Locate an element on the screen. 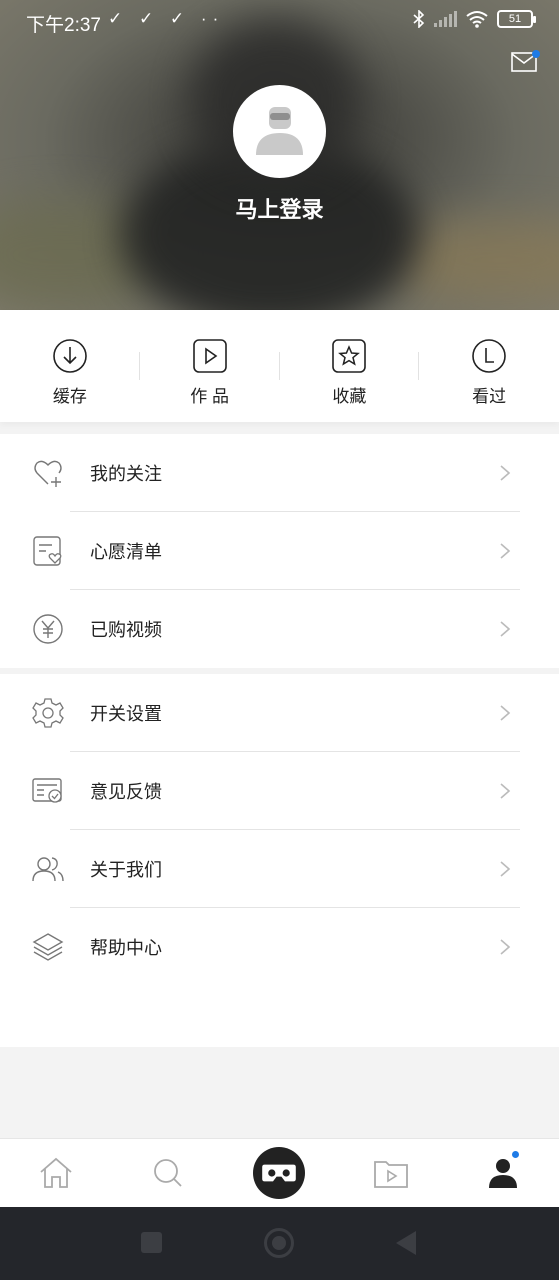 The image size is (559, 1280). notification-icons: ✓ ✓ ✓ ·· is located at coordinates (166, 18).